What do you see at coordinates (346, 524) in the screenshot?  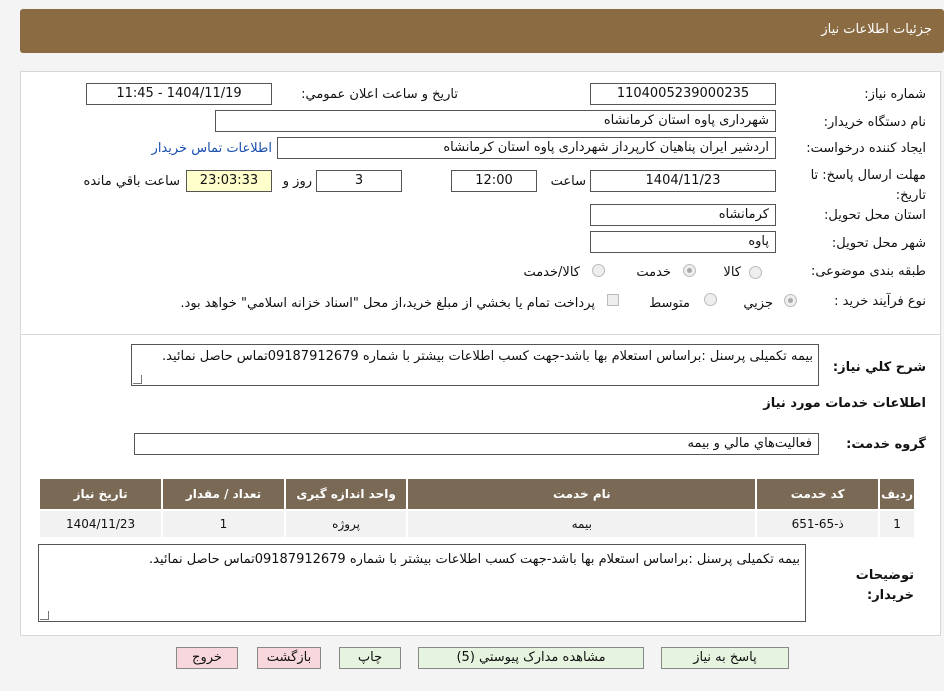 I see `cell-unit: پروژه` at bounding box center [346, 524].